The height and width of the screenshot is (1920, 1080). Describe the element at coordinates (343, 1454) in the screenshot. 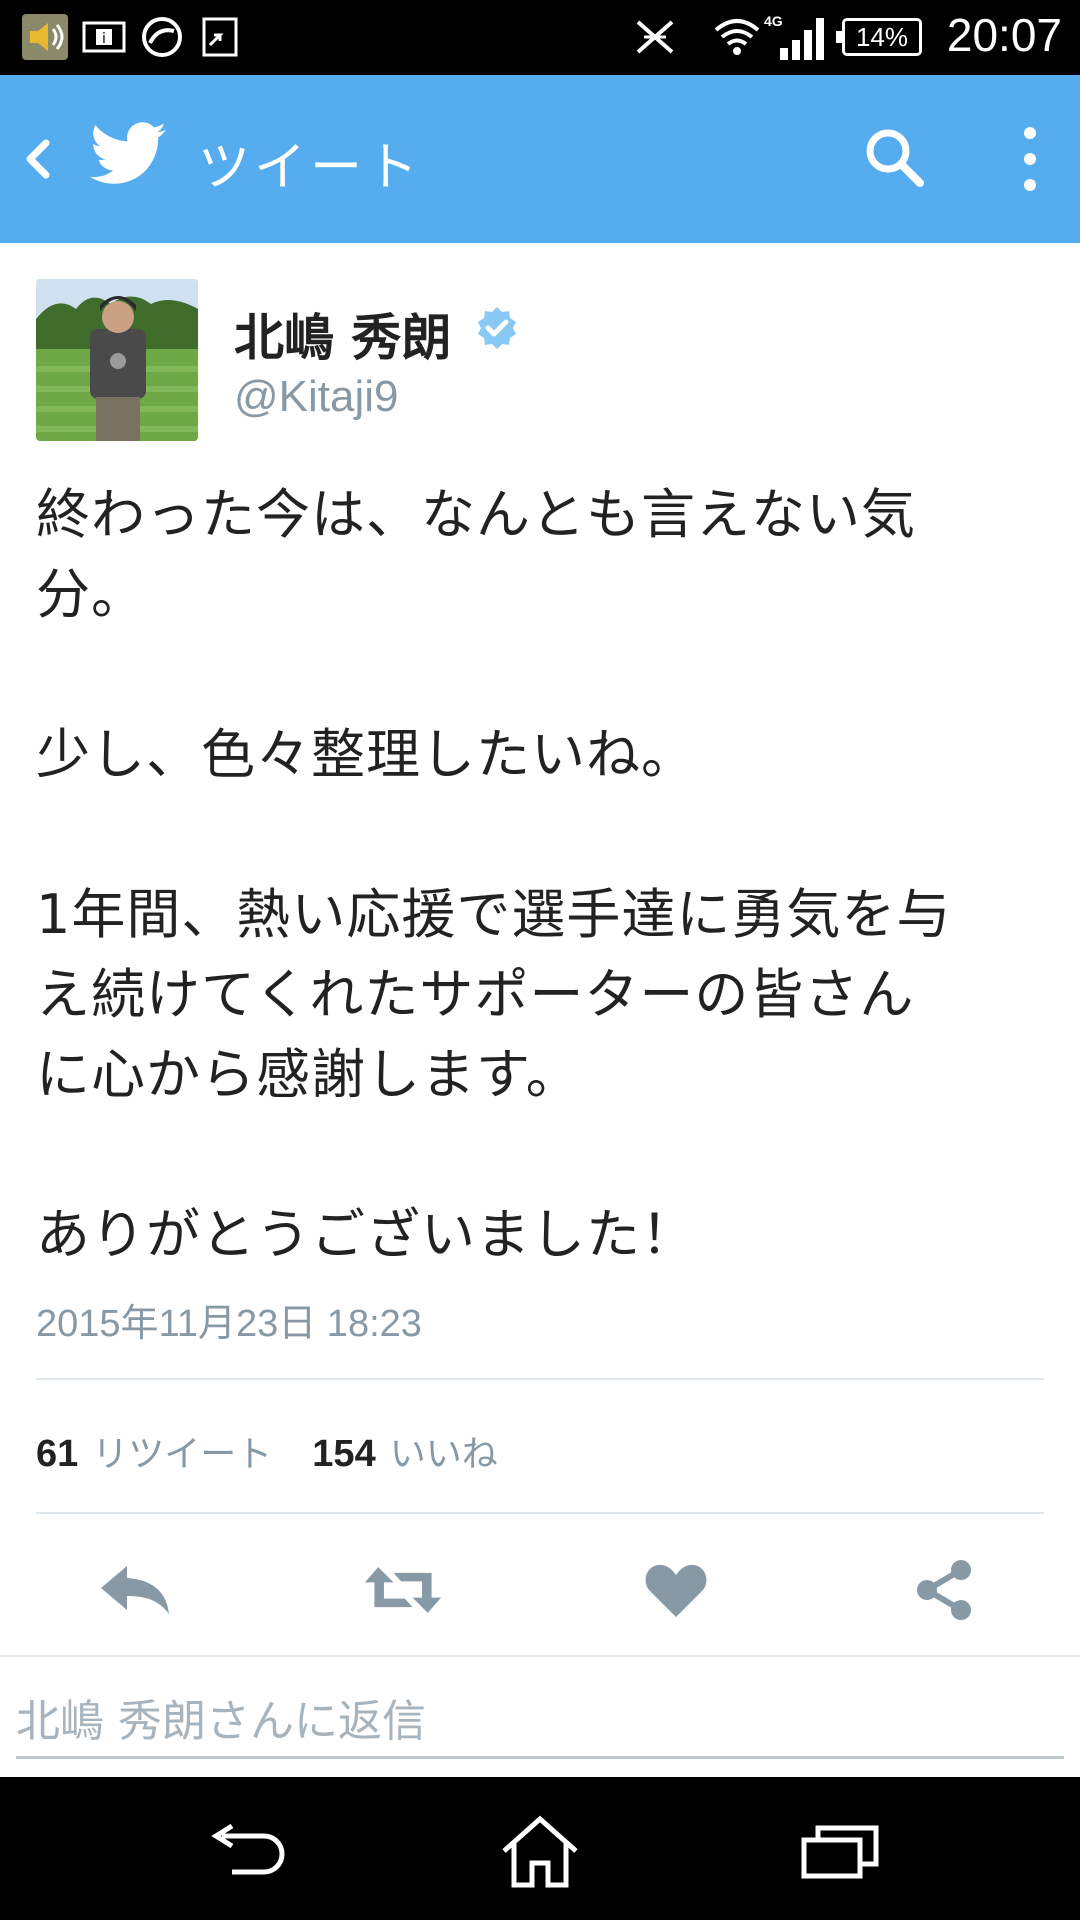

I see `like-count: 154` at that location.